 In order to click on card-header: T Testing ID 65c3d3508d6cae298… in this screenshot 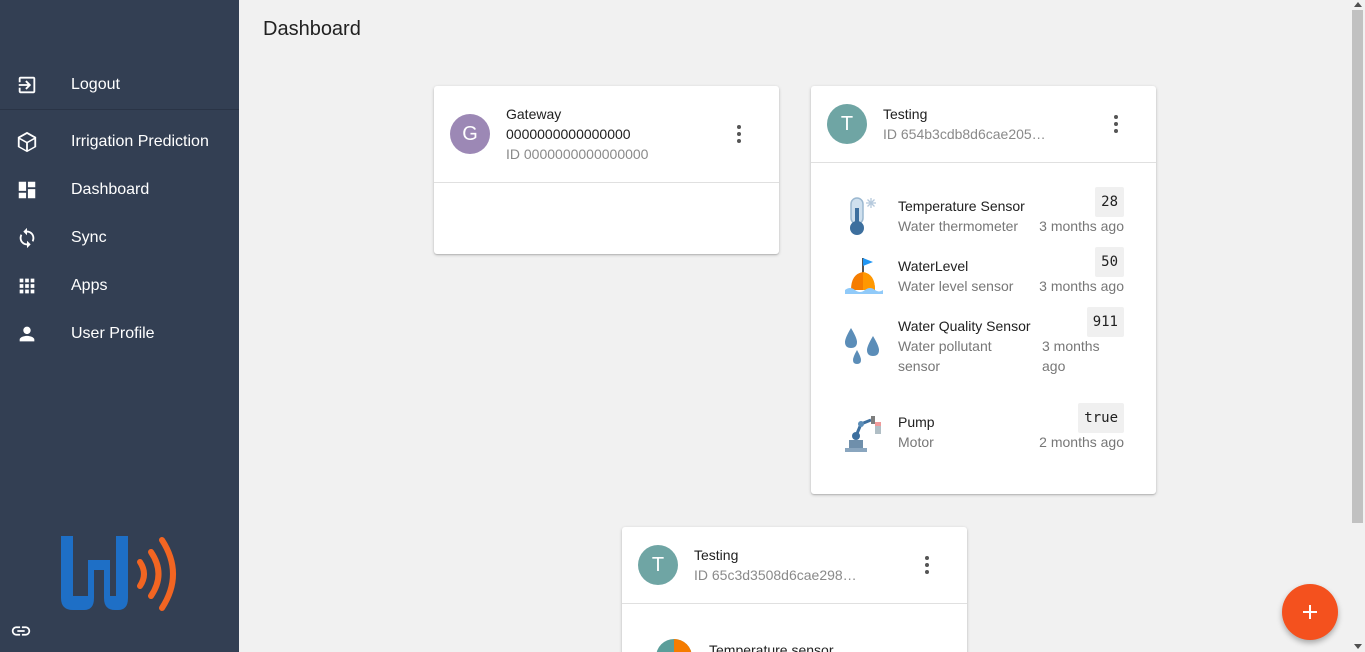, I will do `click(794, 565)`.